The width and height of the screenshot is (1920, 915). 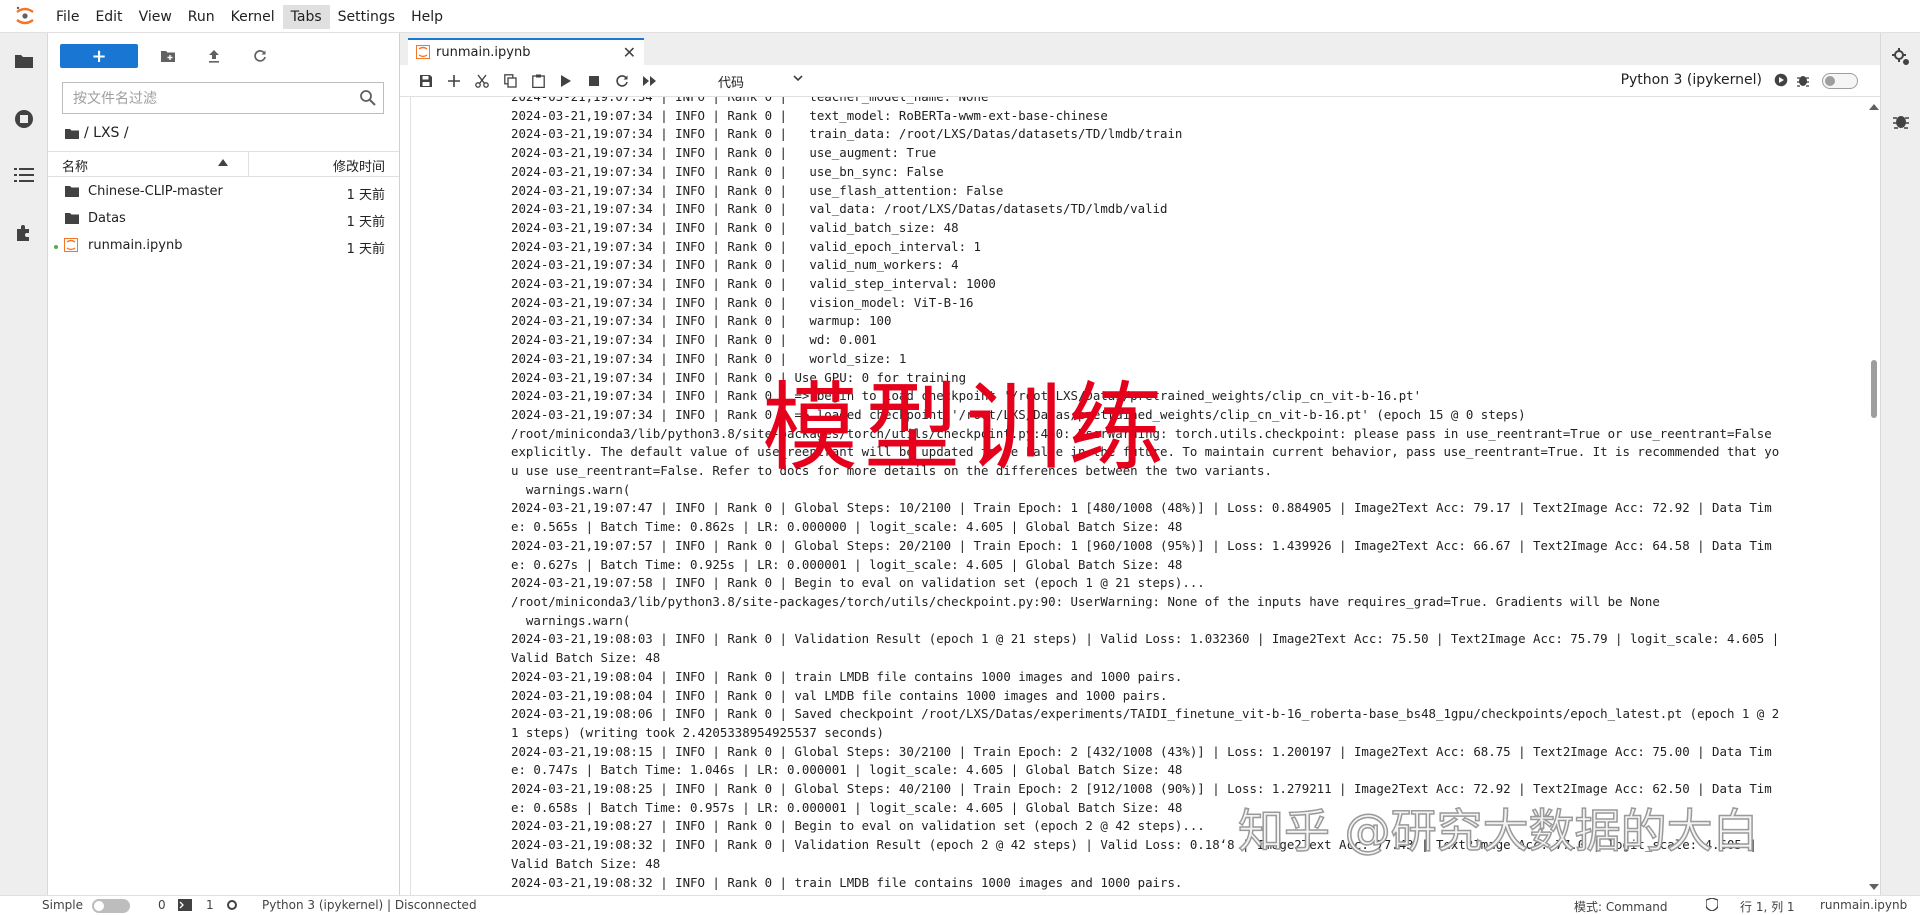 What do you see at coordinates (1840, 81) in the screenshot?
I see `debugger-toggle` at bounding box center [1840, 81].